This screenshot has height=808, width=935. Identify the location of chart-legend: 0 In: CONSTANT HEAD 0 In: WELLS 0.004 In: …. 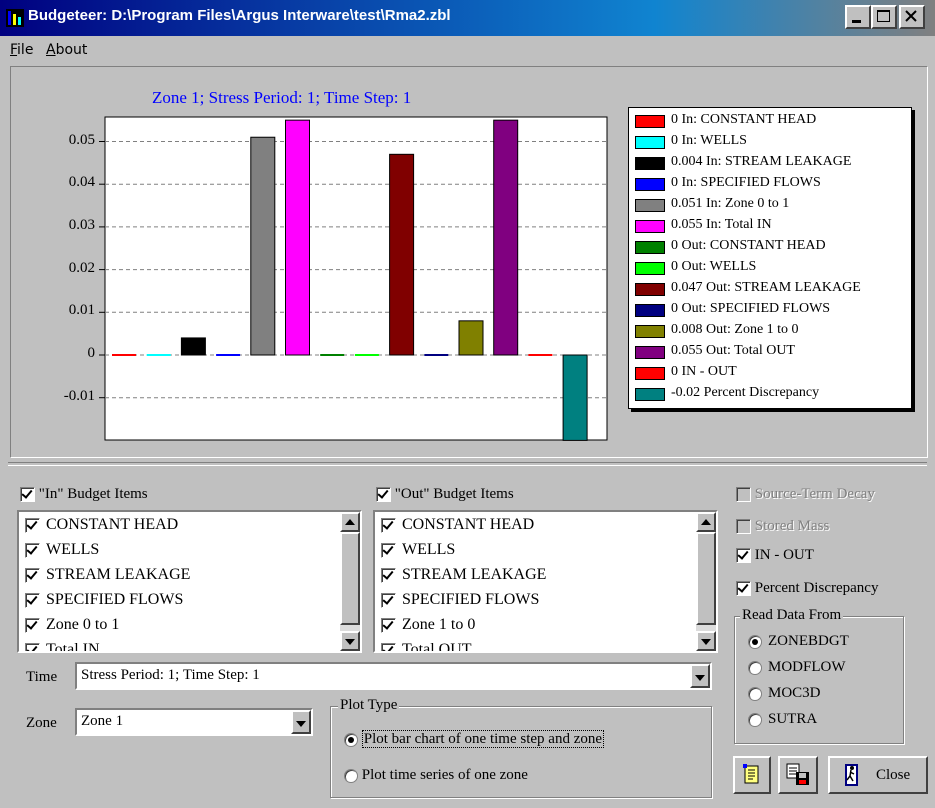
(770, 258).